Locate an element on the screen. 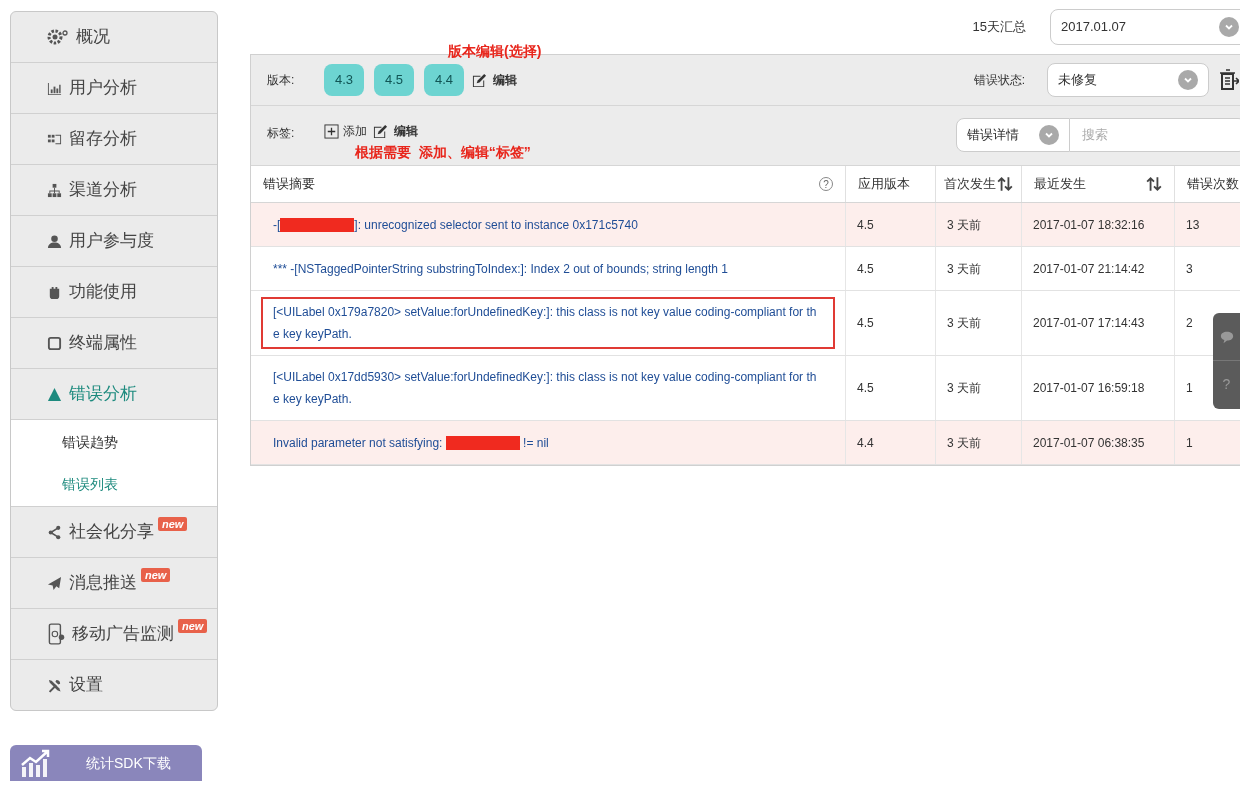 Image resolution: width=1240 pixels, height=788 pixels. submenu-item: 错误趋势 is located at coordinates (114, 442).